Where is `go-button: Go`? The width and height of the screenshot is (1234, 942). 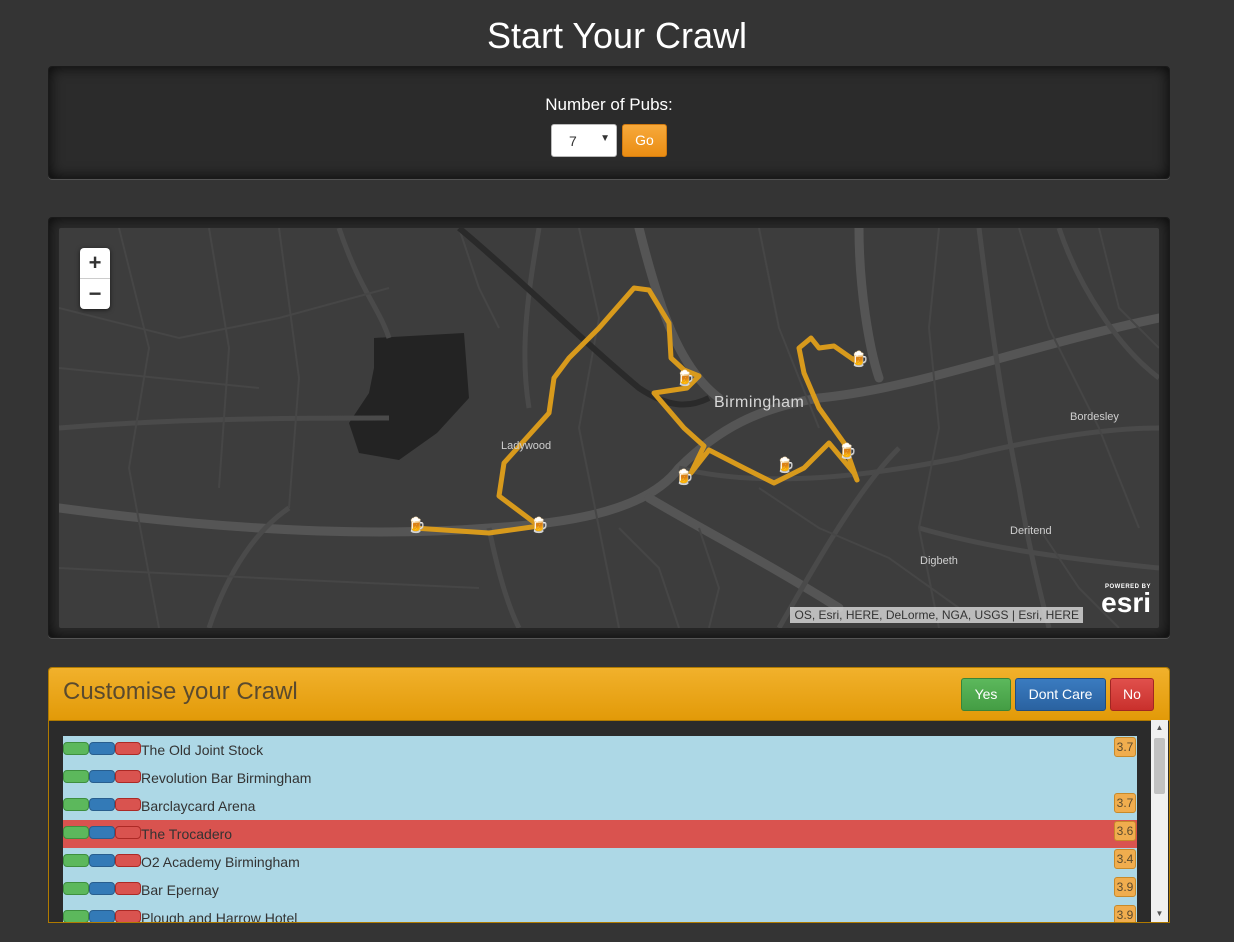
go-button: Go is located at coordinates (644, 140).